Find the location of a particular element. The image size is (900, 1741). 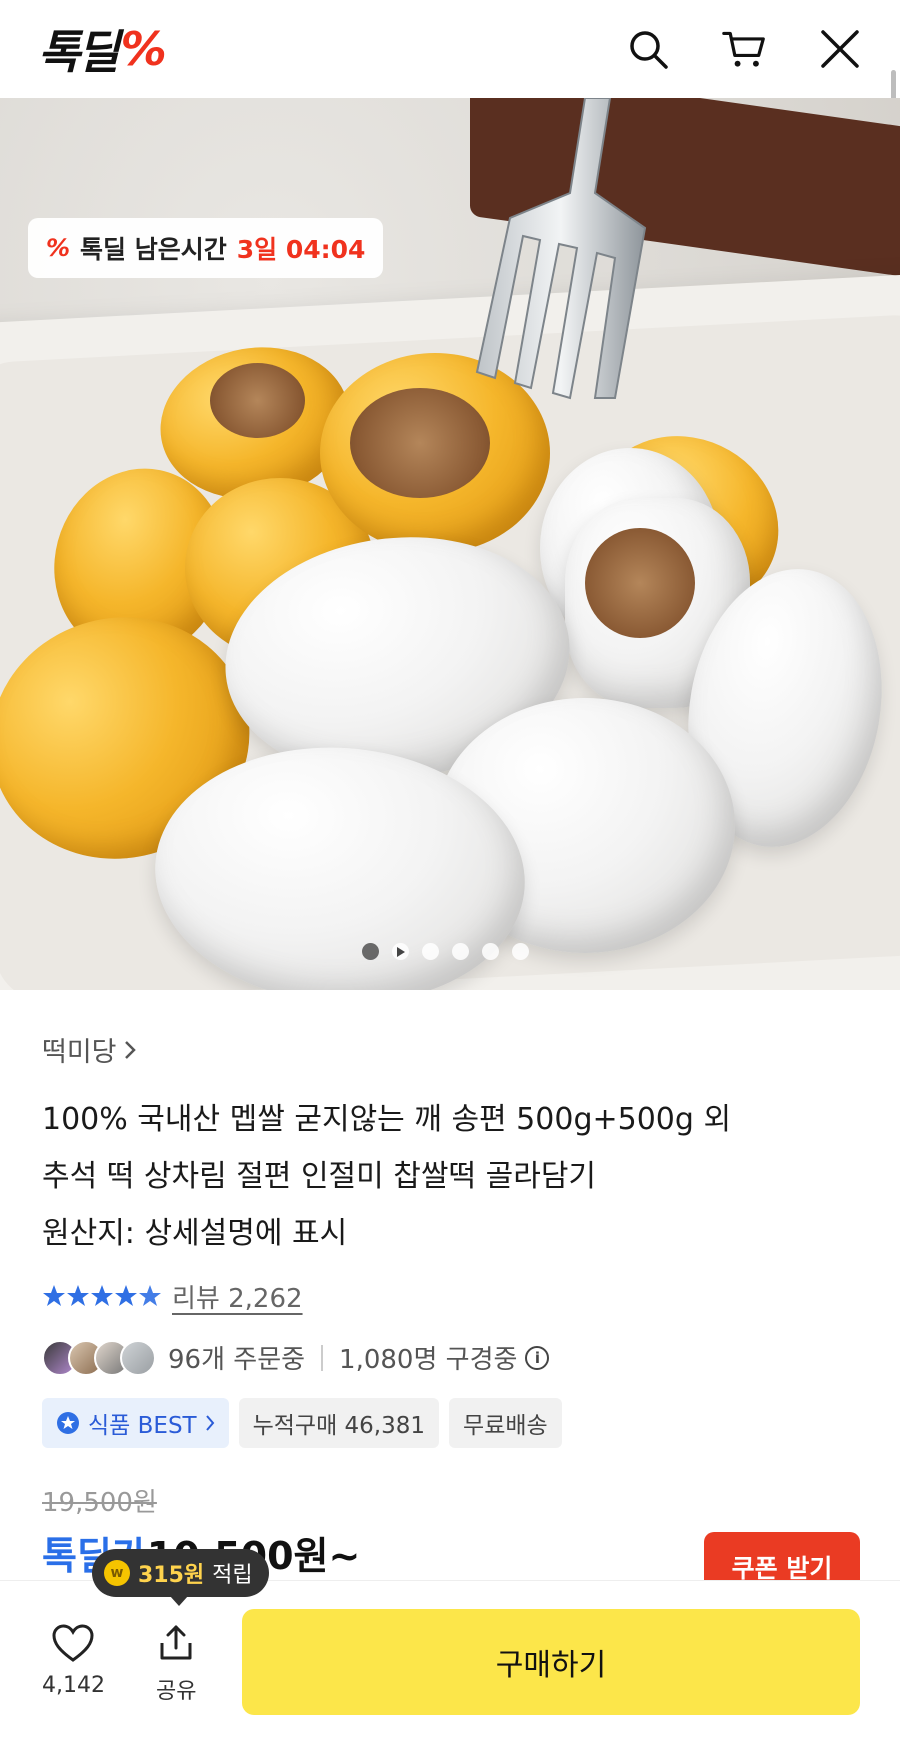

star-rating is located at coordinates (102, 1297).